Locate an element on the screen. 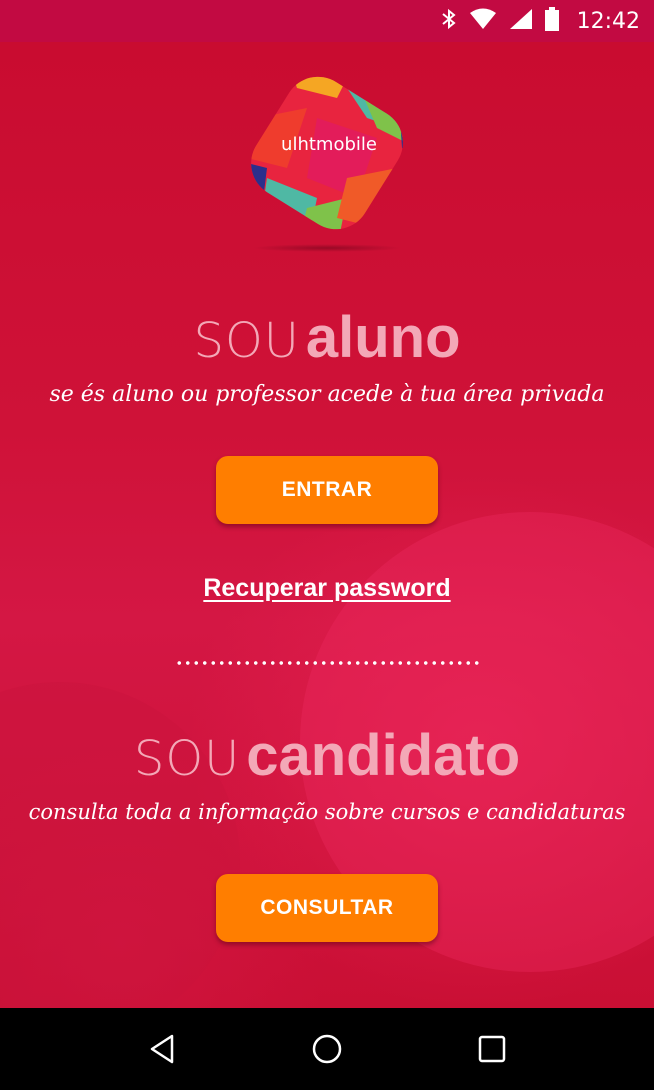  candidate-heading-bold: candidato is located at coordinates (383, 755).